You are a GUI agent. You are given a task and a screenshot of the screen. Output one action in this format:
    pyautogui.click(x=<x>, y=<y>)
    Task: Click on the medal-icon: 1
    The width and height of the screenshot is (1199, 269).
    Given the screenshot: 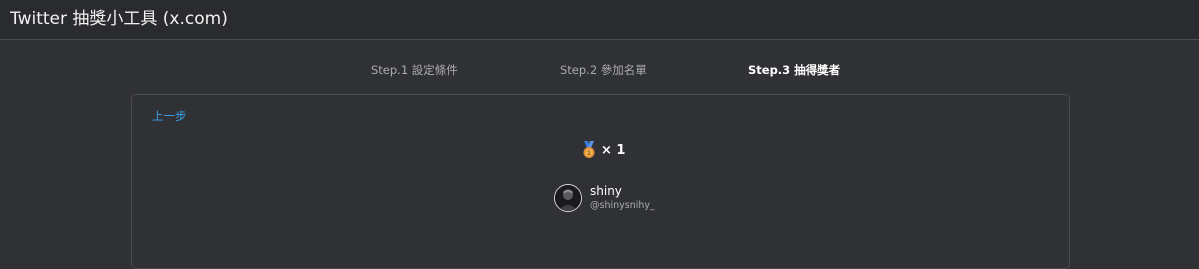 What is the action you would take?
    pyautogui.click(x=589, y=150)
    